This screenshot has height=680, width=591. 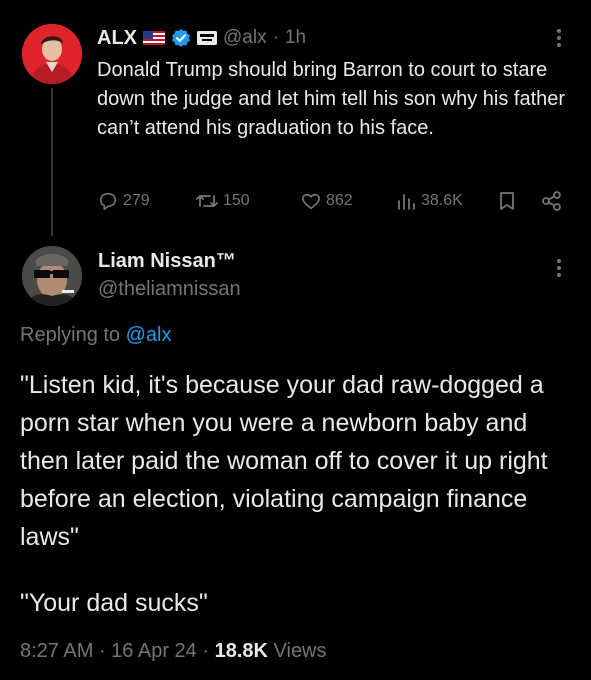 What do you see at coordinates (108, 201) in the screenshot?
I see `reply-icon` at bounding box center [108, 201].